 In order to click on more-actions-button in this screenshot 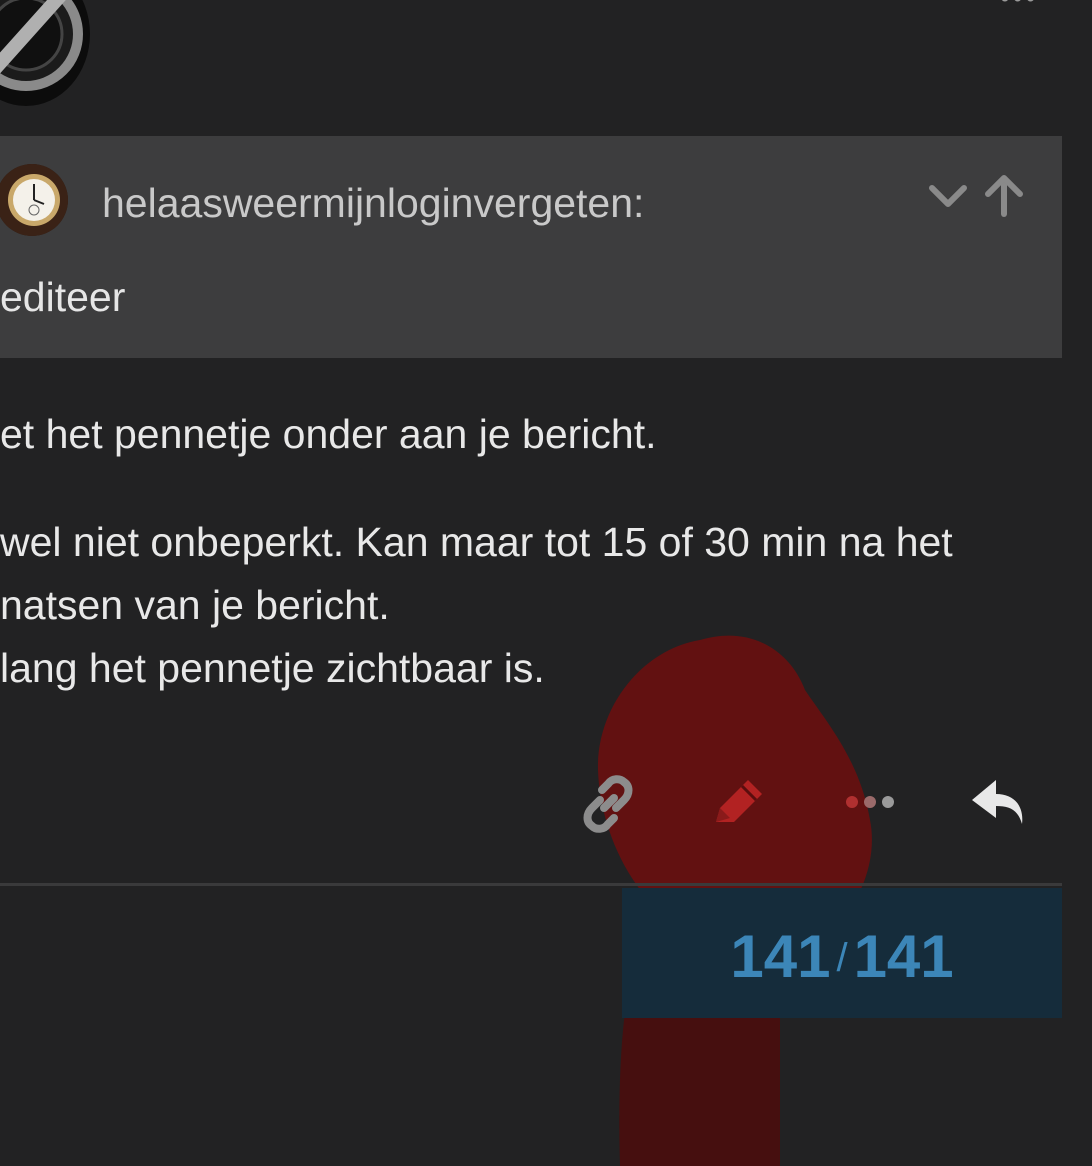, I will do `click(870, 804)`.